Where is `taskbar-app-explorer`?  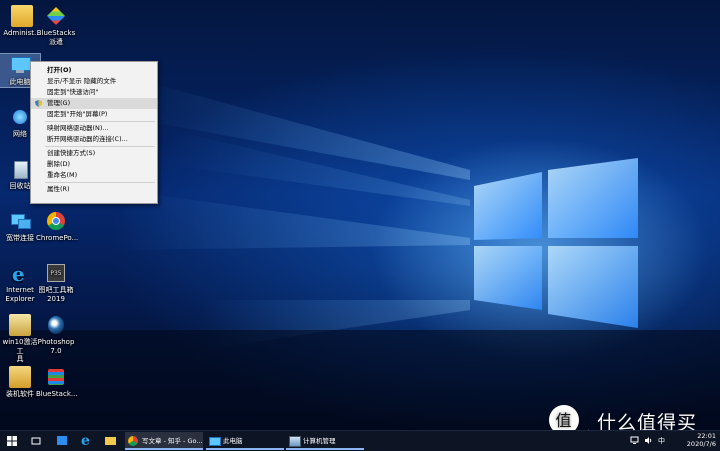
taskbar-app-explorer is located at coordinates (110, 441).